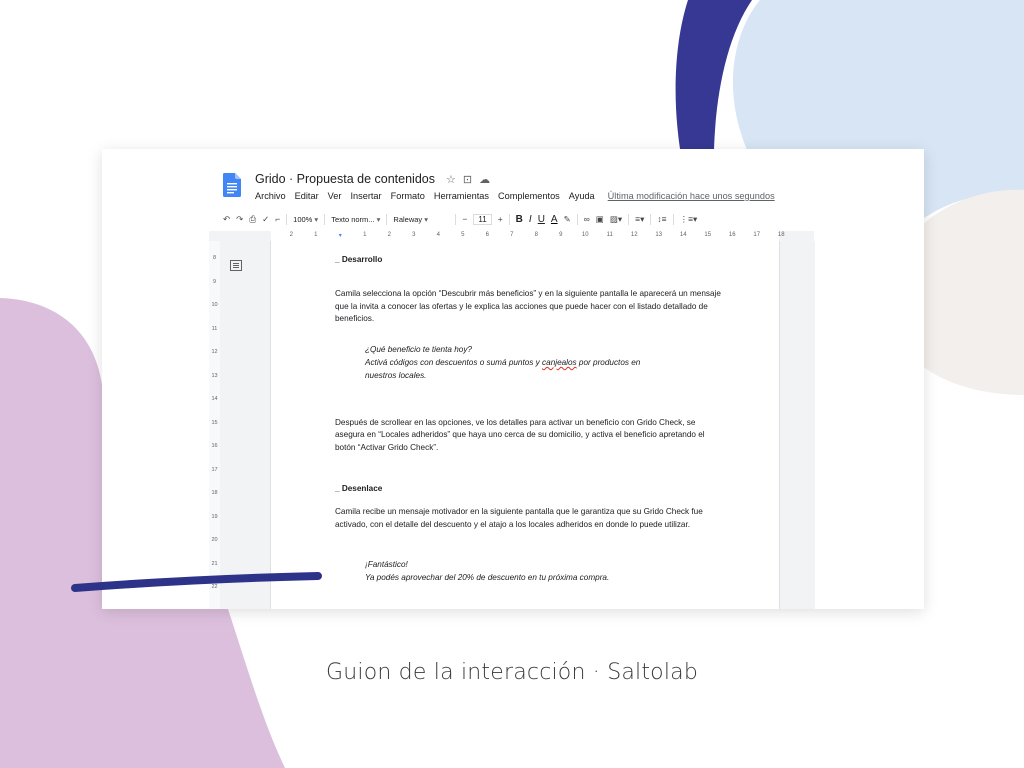 This screenshot has height=768, width=1024. What do you see at coordinates (239, 219) in the screenshot?
I see `redo-icon: ↷` at bounding box center [239, 219].